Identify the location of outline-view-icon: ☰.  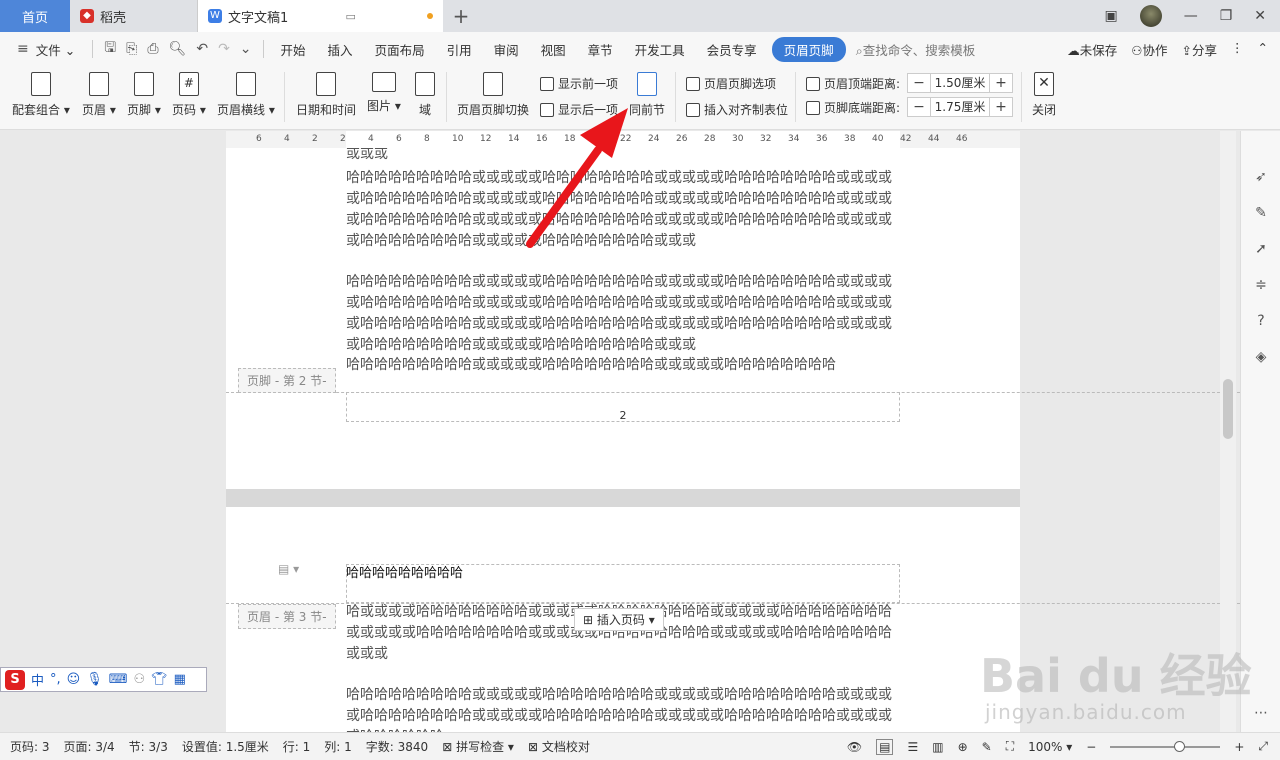
(912, 747).